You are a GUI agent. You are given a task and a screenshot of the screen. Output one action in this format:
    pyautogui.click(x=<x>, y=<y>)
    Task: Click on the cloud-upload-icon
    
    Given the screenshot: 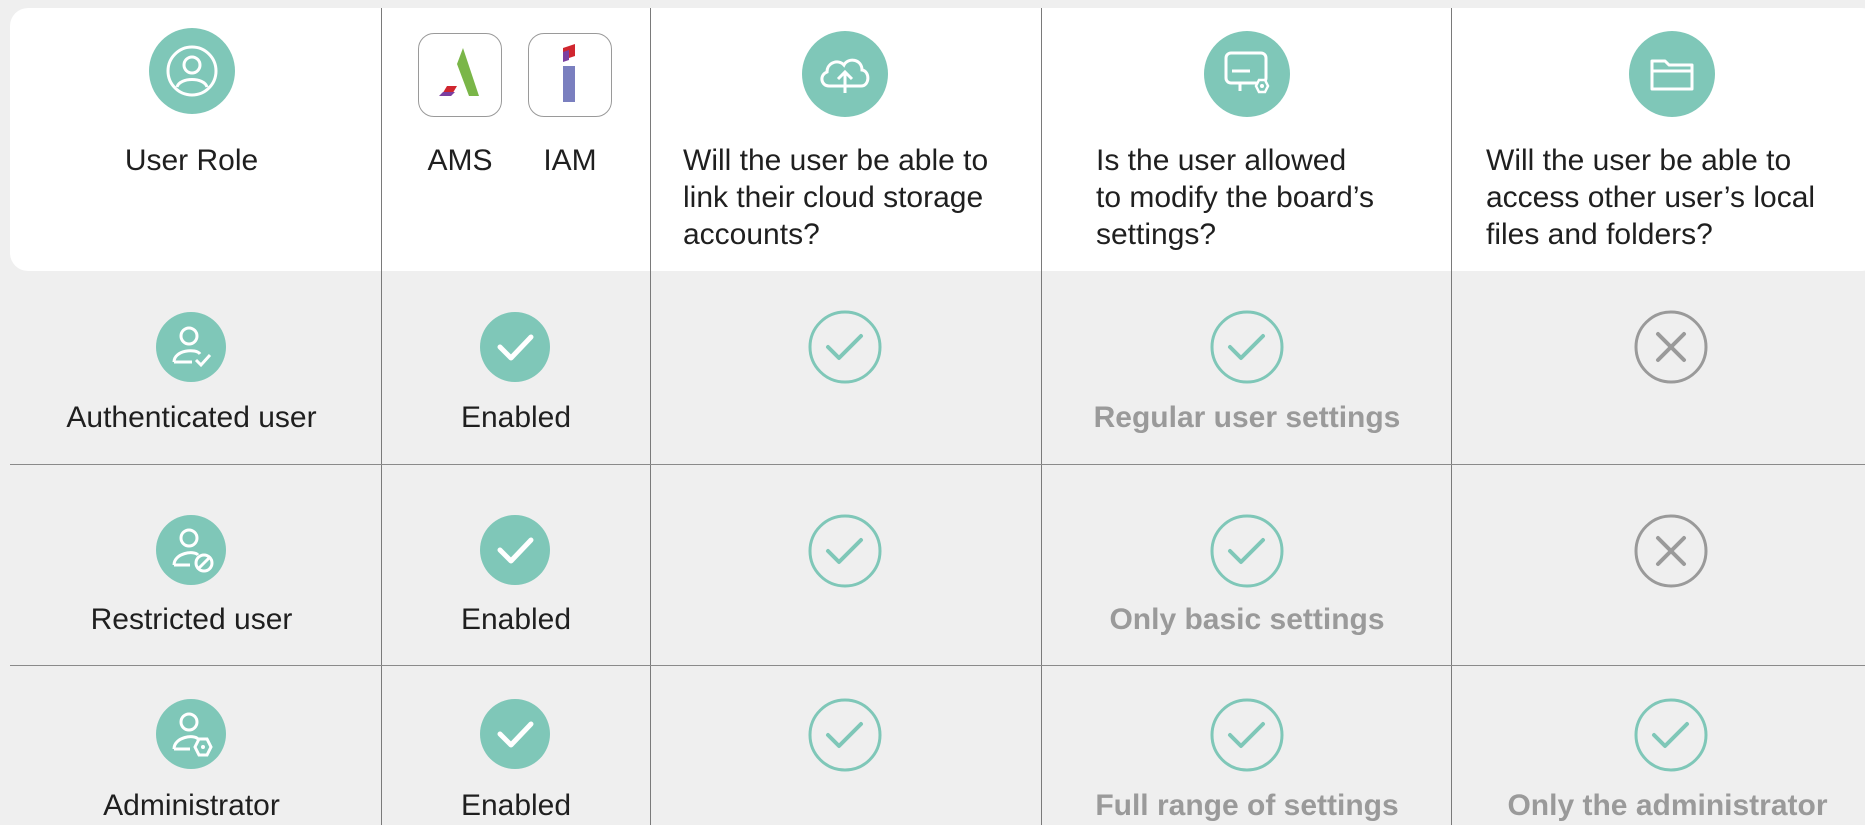 What is the action you would take?
    pyautogui.click(x=845, y=74)
    